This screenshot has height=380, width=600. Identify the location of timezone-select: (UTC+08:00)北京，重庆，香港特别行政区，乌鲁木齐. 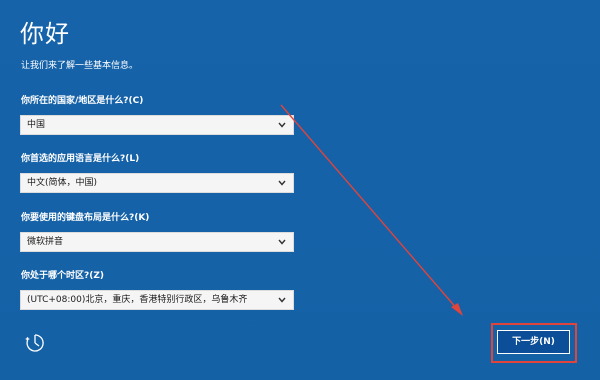
(157, 300).